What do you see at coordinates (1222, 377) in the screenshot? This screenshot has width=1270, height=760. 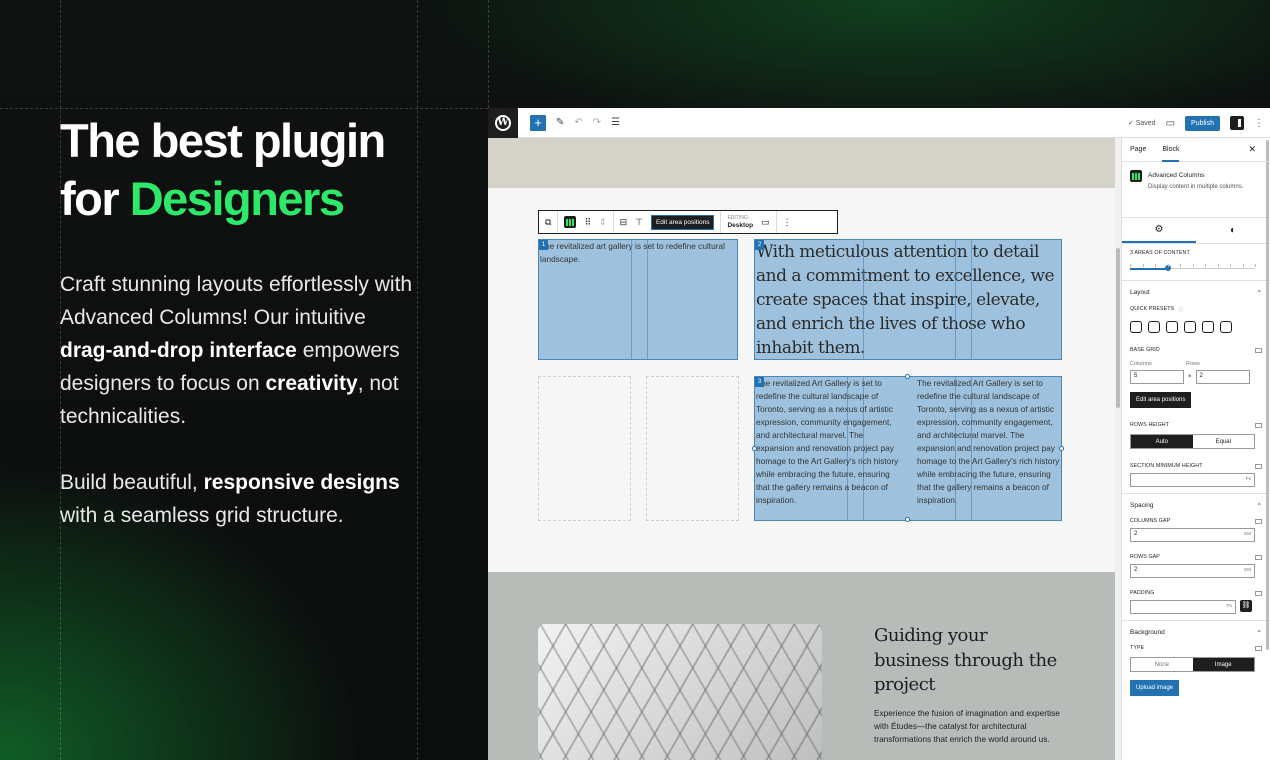 I see `rows-input: 2` at bounding box center [1222, 377].